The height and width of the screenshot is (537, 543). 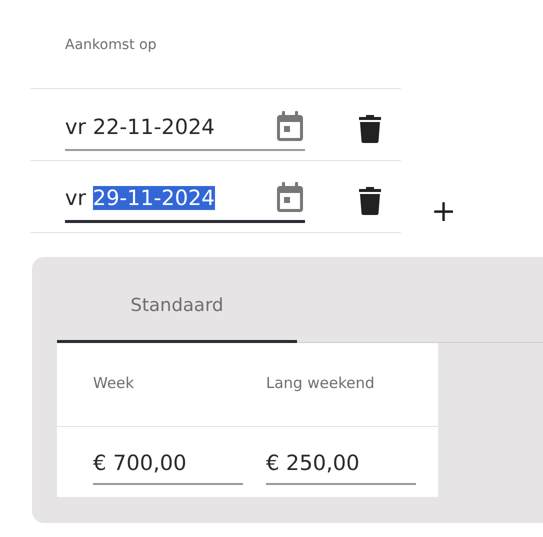 What do you see at coordinates (341, 468) in the screenshot?
I see `price-field: € 250,00` at bounding box center [341, 468].